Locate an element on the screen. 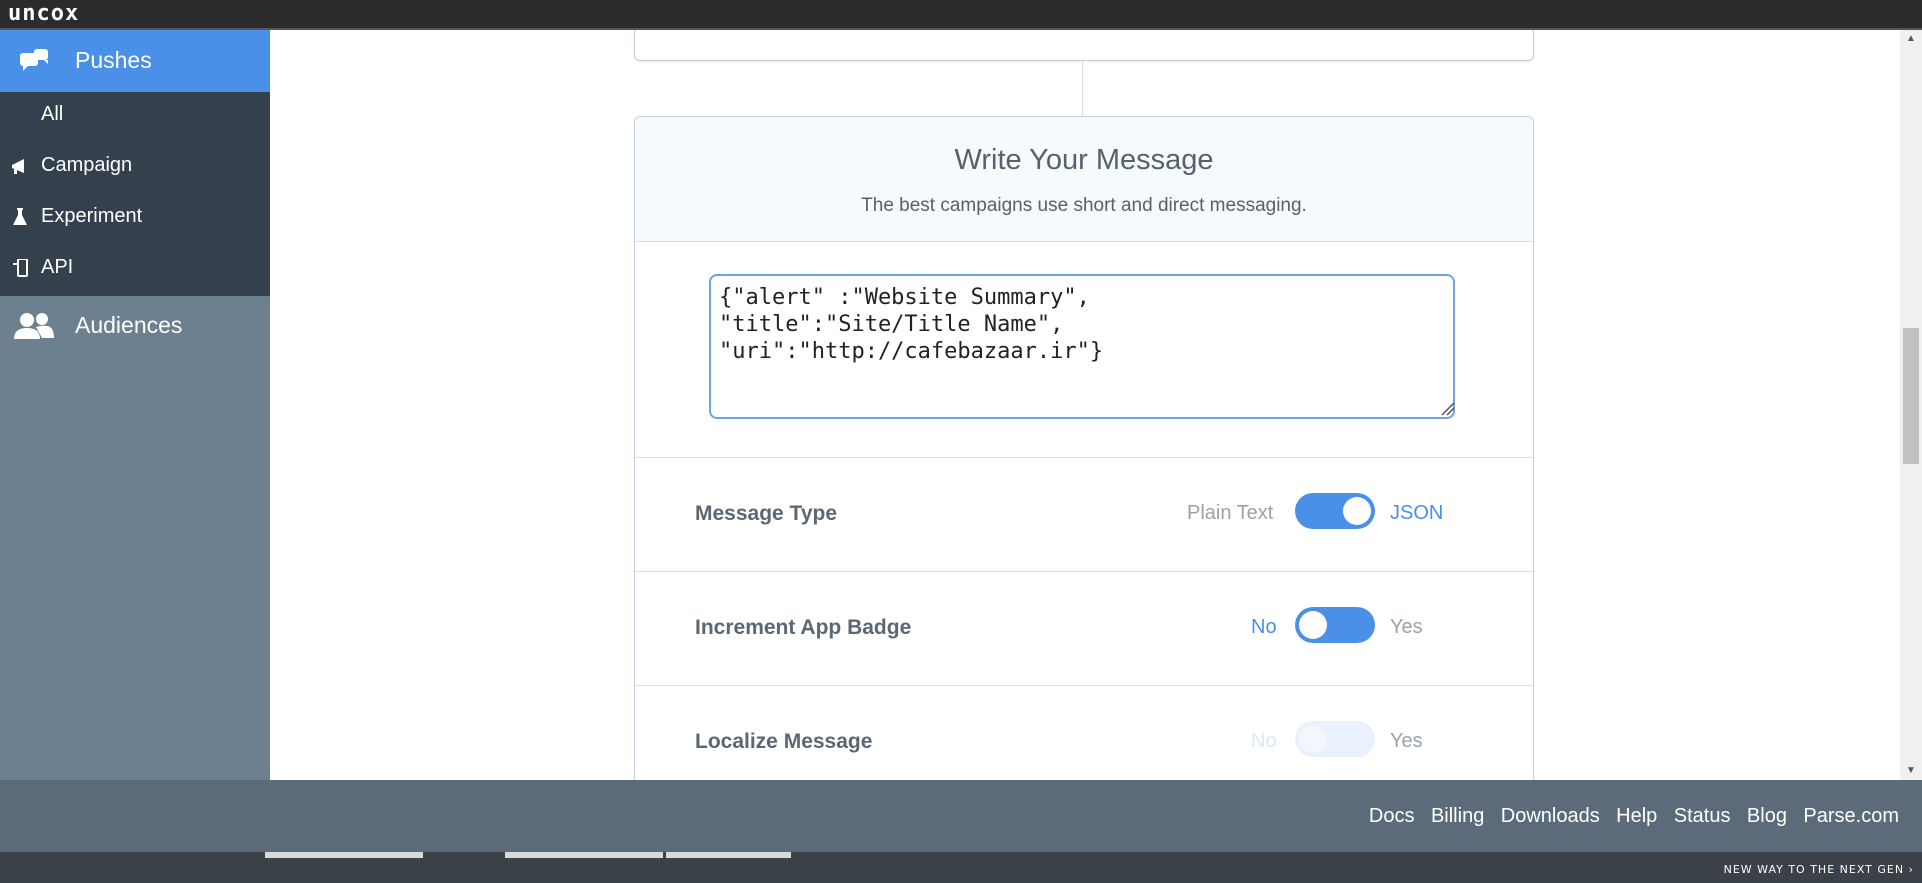 The image size is (1922, 883). scroll-down-icon: ▼ is located at coordinates (1911, 771).